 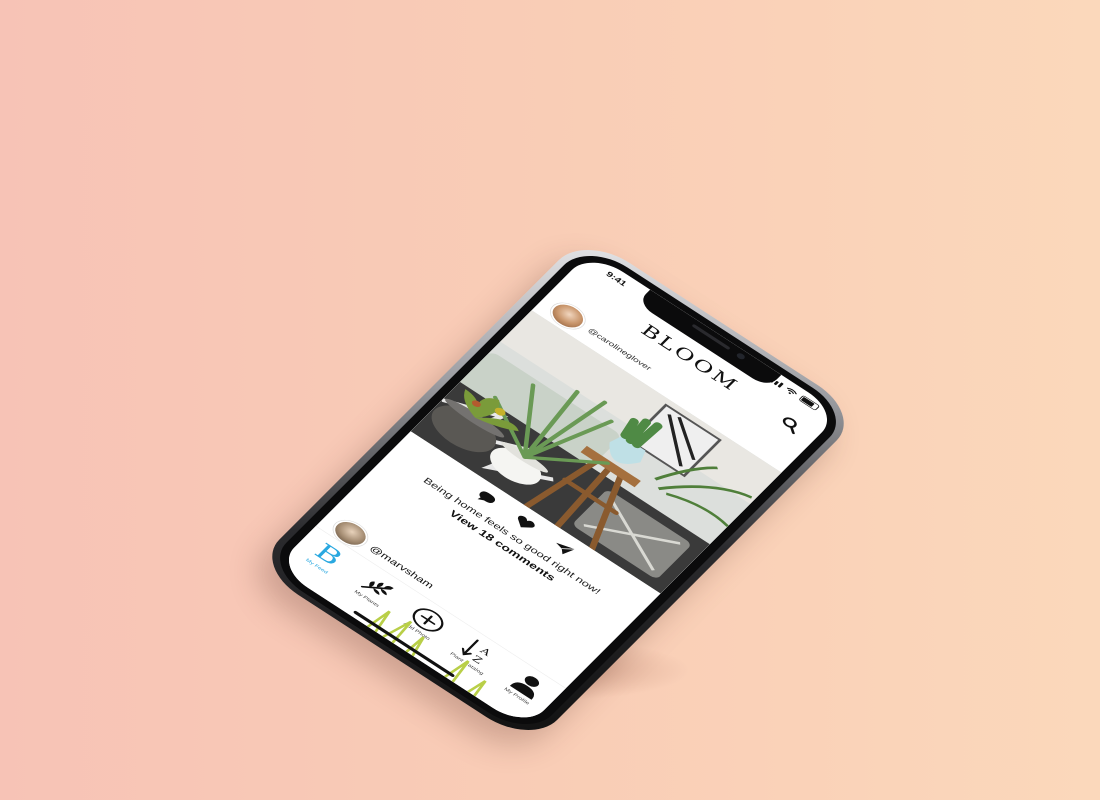 I want to click on status-time: 9:41, so click(x=616, y=278).